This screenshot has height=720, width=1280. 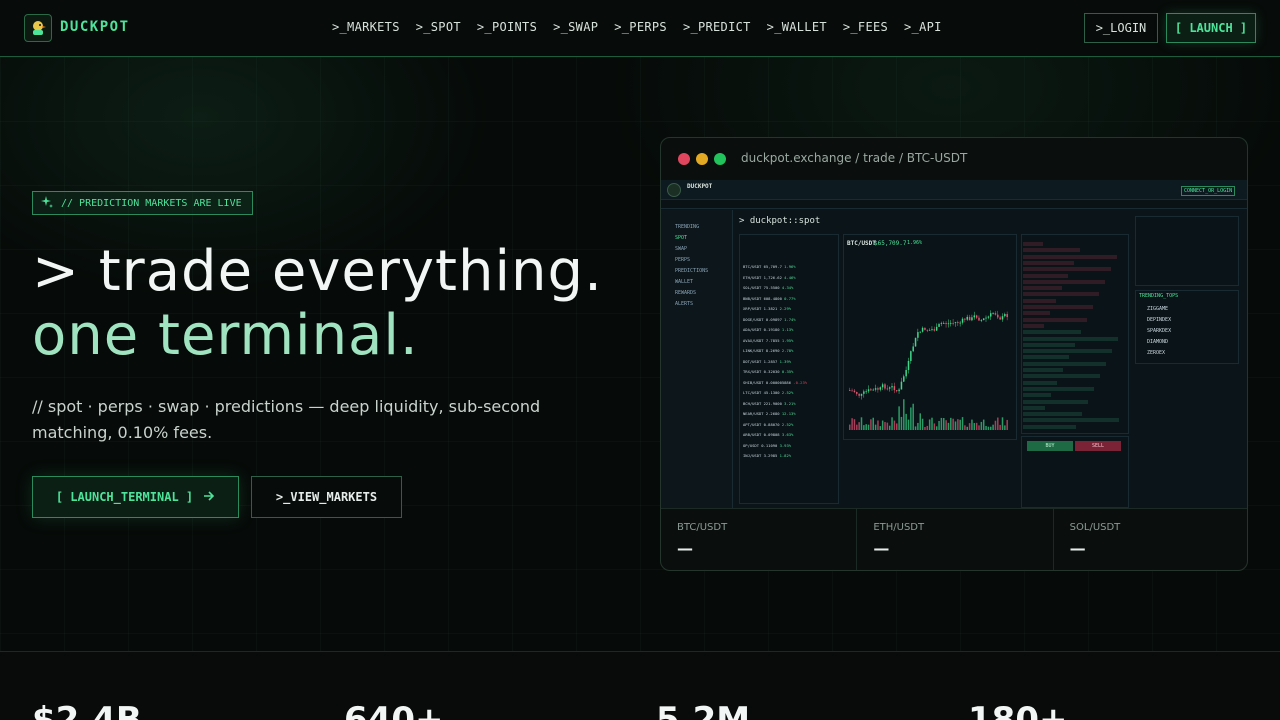 I want to click on ticker-eth: ETH/USDT —, so click(x=955, y=539).